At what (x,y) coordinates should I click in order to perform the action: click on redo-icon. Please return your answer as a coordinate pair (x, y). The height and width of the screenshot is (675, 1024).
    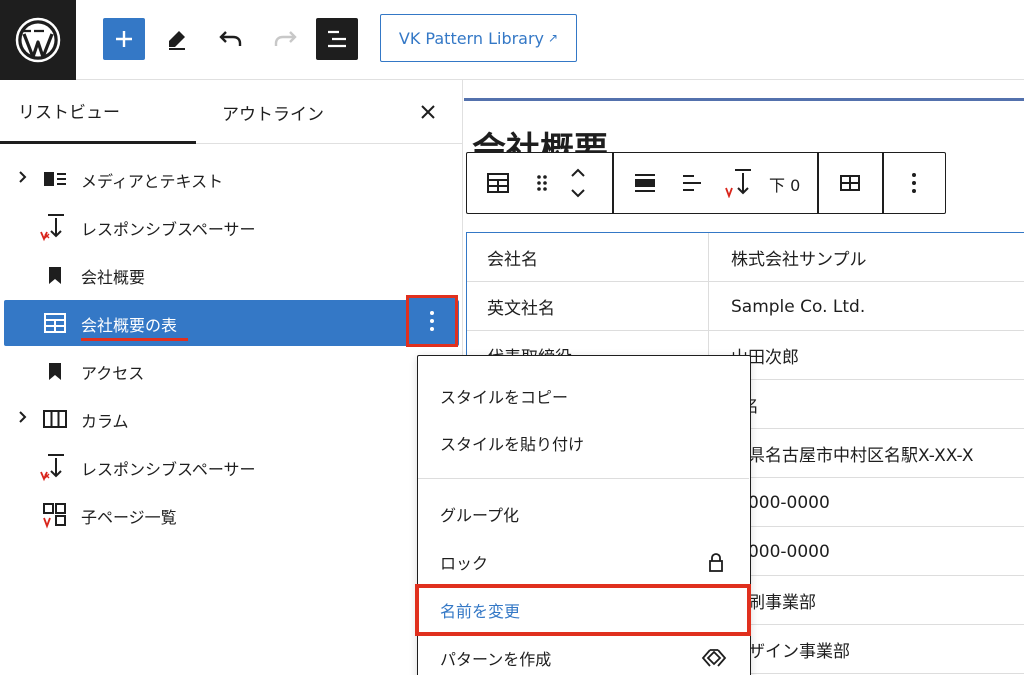
    Looking at the image, I should click on (285, 38).